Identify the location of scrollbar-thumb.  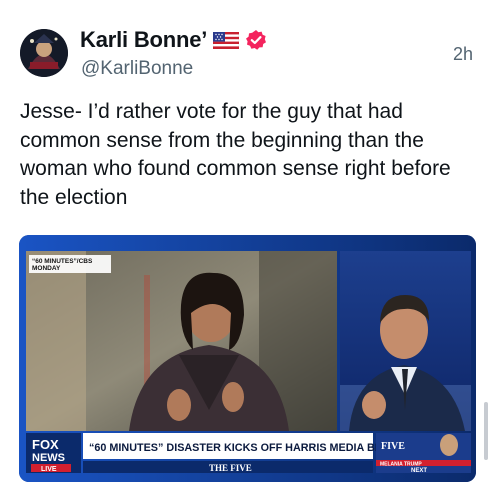
(486, 431).